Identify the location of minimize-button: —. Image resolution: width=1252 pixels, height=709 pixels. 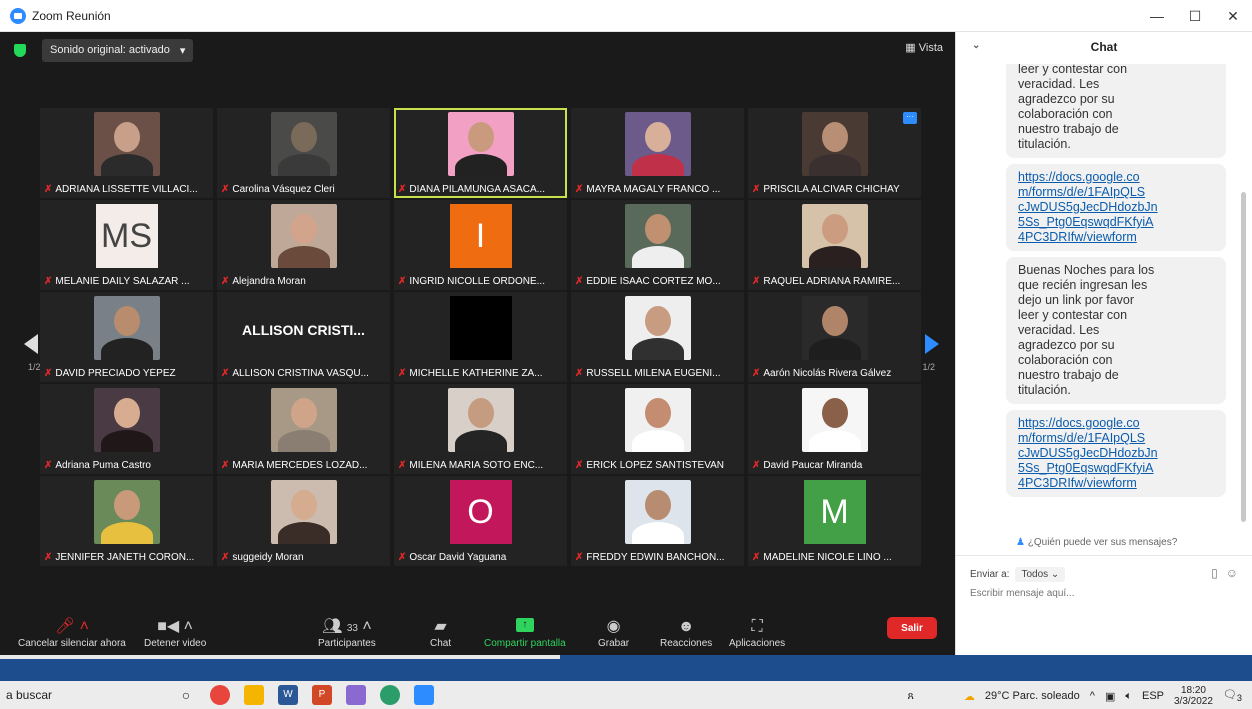
(1157, 16).